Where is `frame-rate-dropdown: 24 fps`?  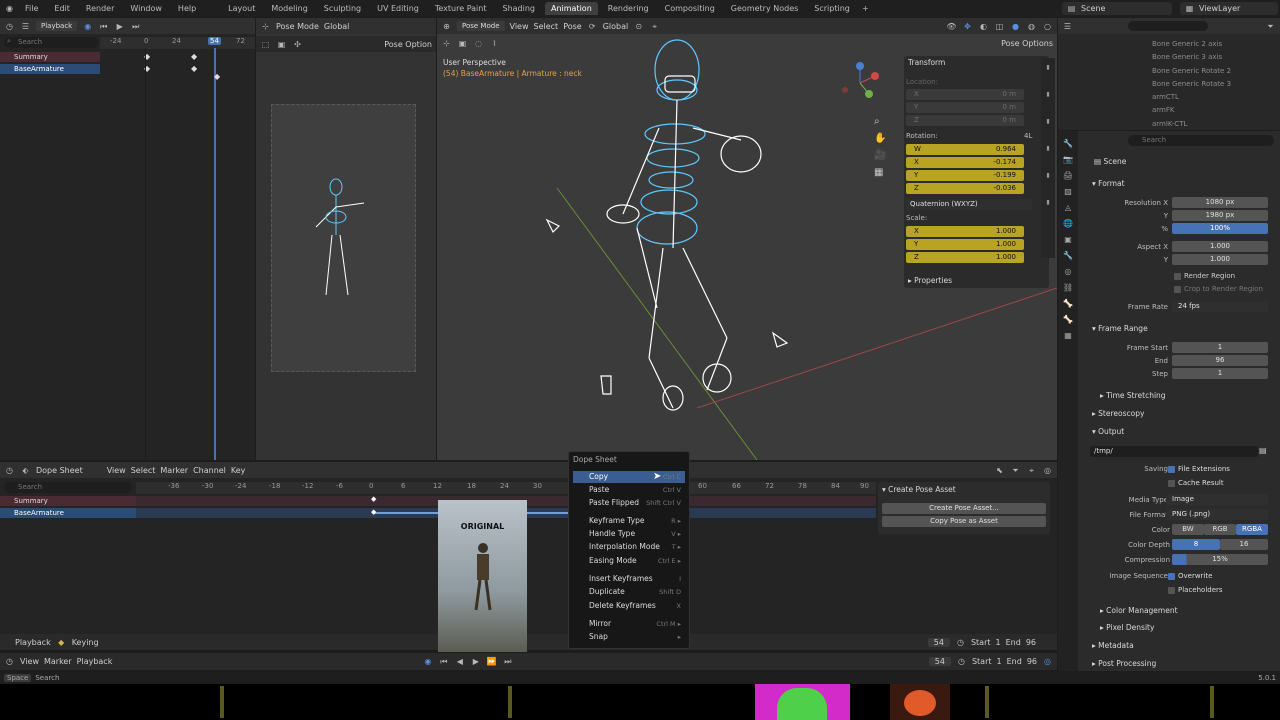 frame-rate-dropdown: 24 fps is located at coordinates (1220, 306).